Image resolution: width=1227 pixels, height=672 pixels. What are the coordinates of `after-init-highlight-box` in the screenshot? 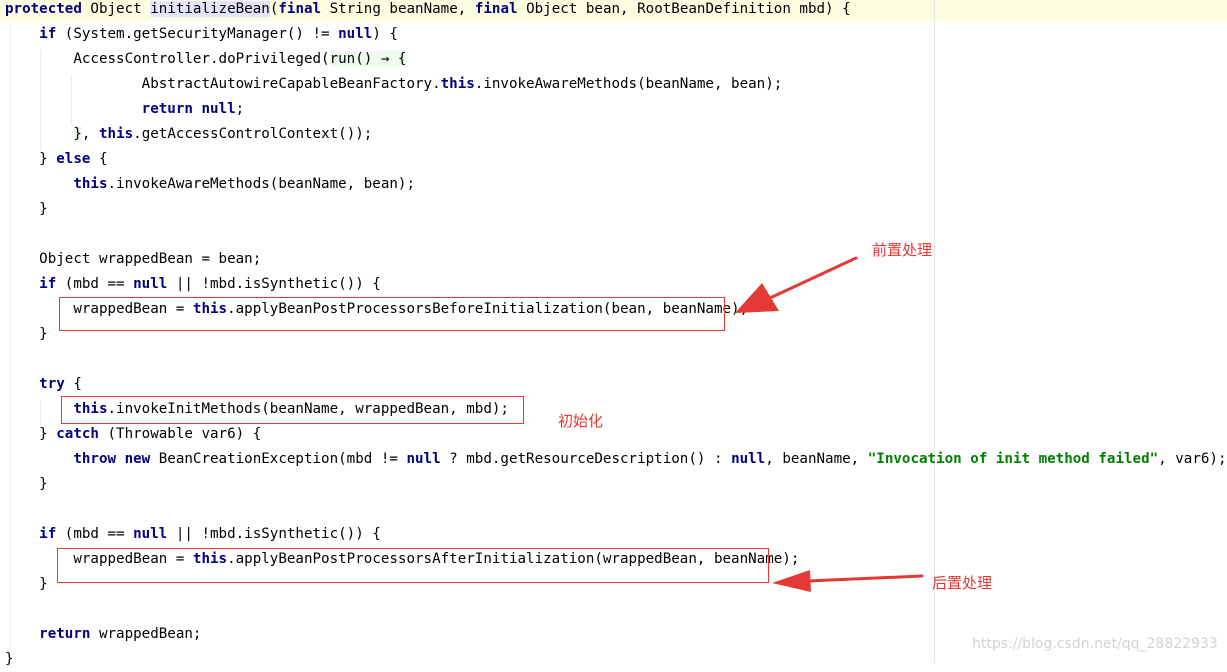 It's located at (413, 565).